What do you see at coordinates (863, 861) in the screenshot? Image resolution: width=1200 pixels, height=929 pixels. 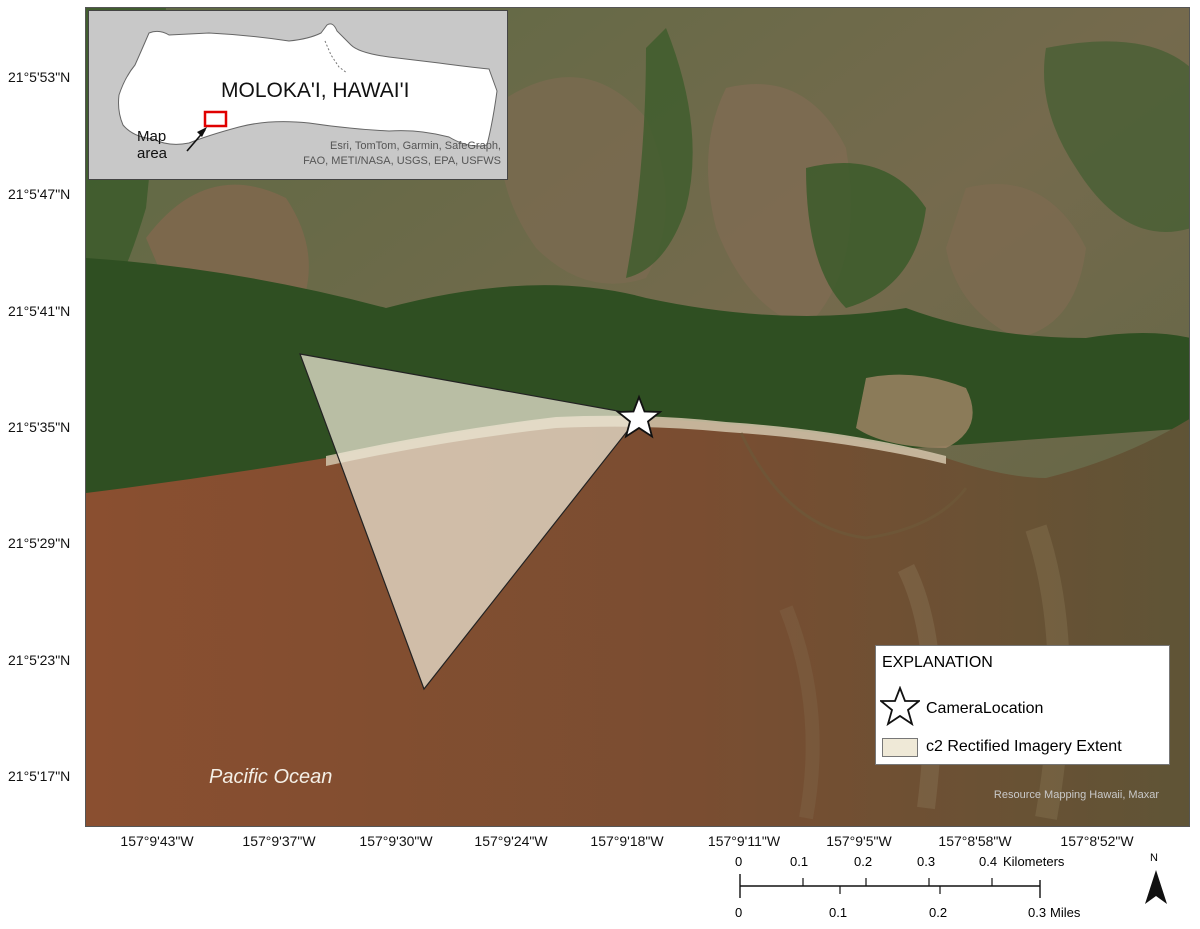 I see `scale-km-tick: 0.2` at bounding box center [863, 861].